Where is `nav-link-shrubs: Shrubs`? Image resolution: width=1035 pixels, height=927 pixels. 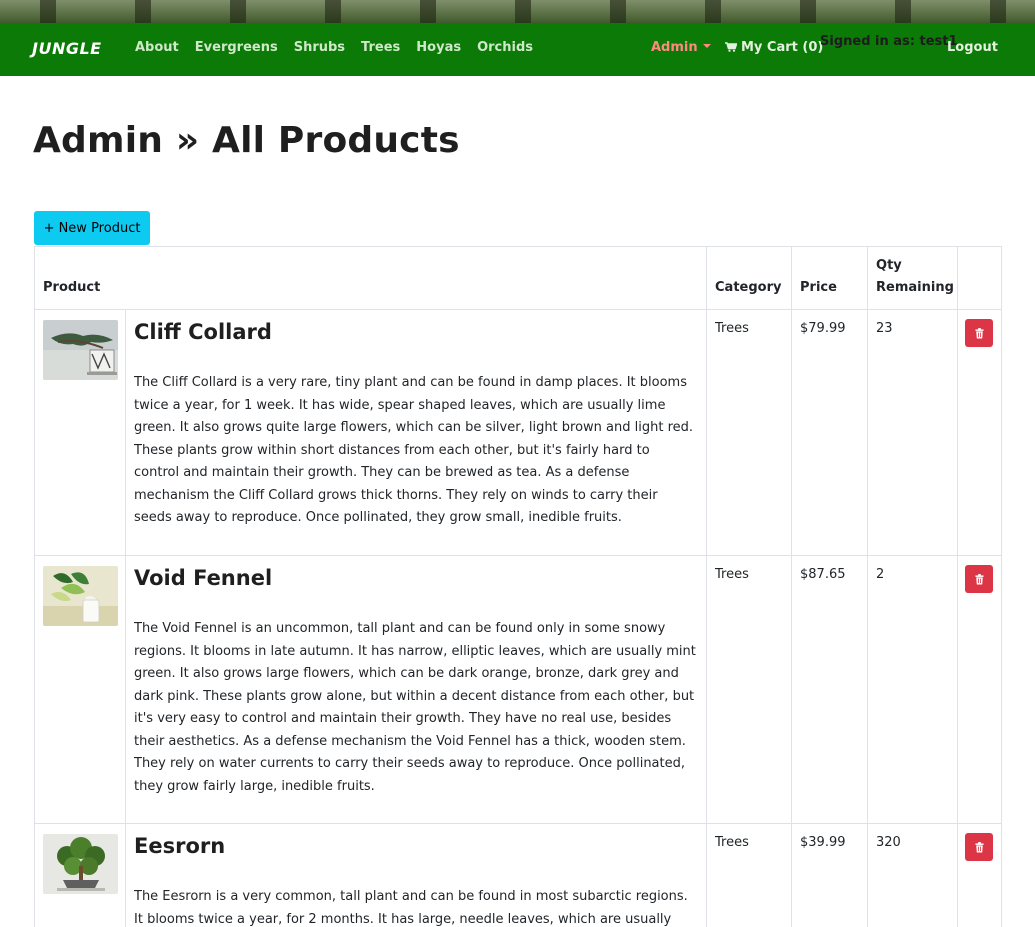
nav-link-shrubs: Shrubs is located at coordinates (319, 47).